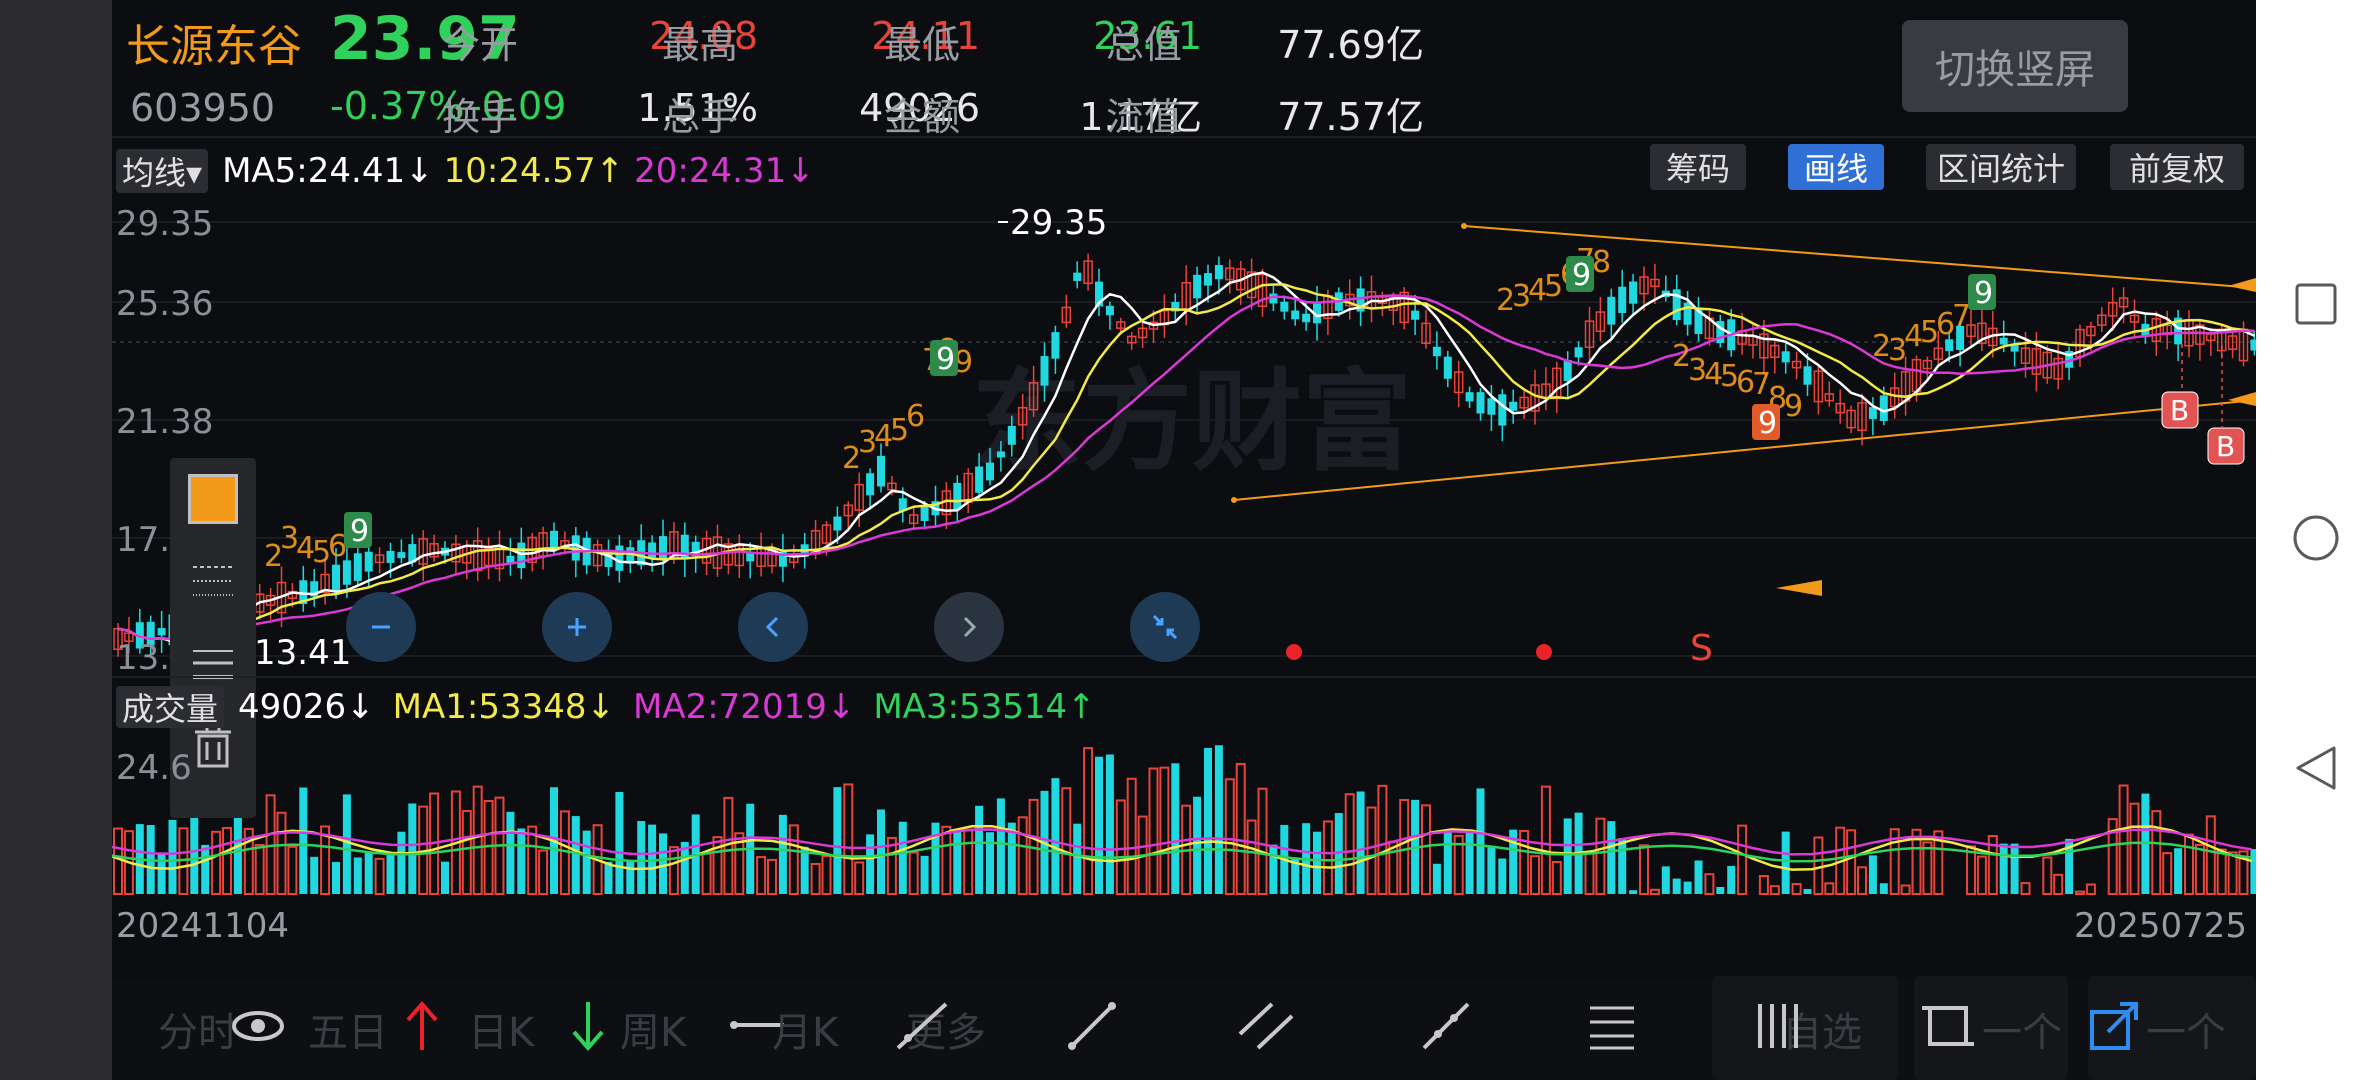  I want to click on tab-item-a: 一个, so click(2022, 1029).